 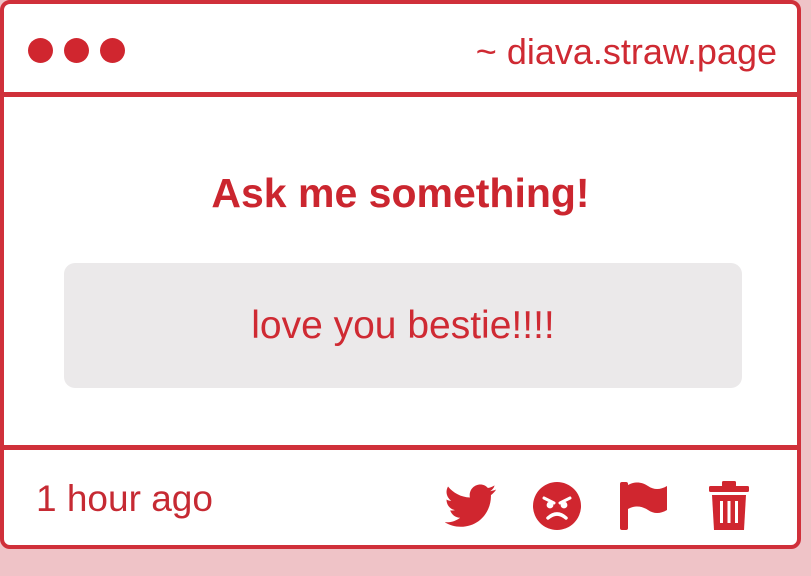 I want to click on angry-face-icon, so click(x=557, y=506).